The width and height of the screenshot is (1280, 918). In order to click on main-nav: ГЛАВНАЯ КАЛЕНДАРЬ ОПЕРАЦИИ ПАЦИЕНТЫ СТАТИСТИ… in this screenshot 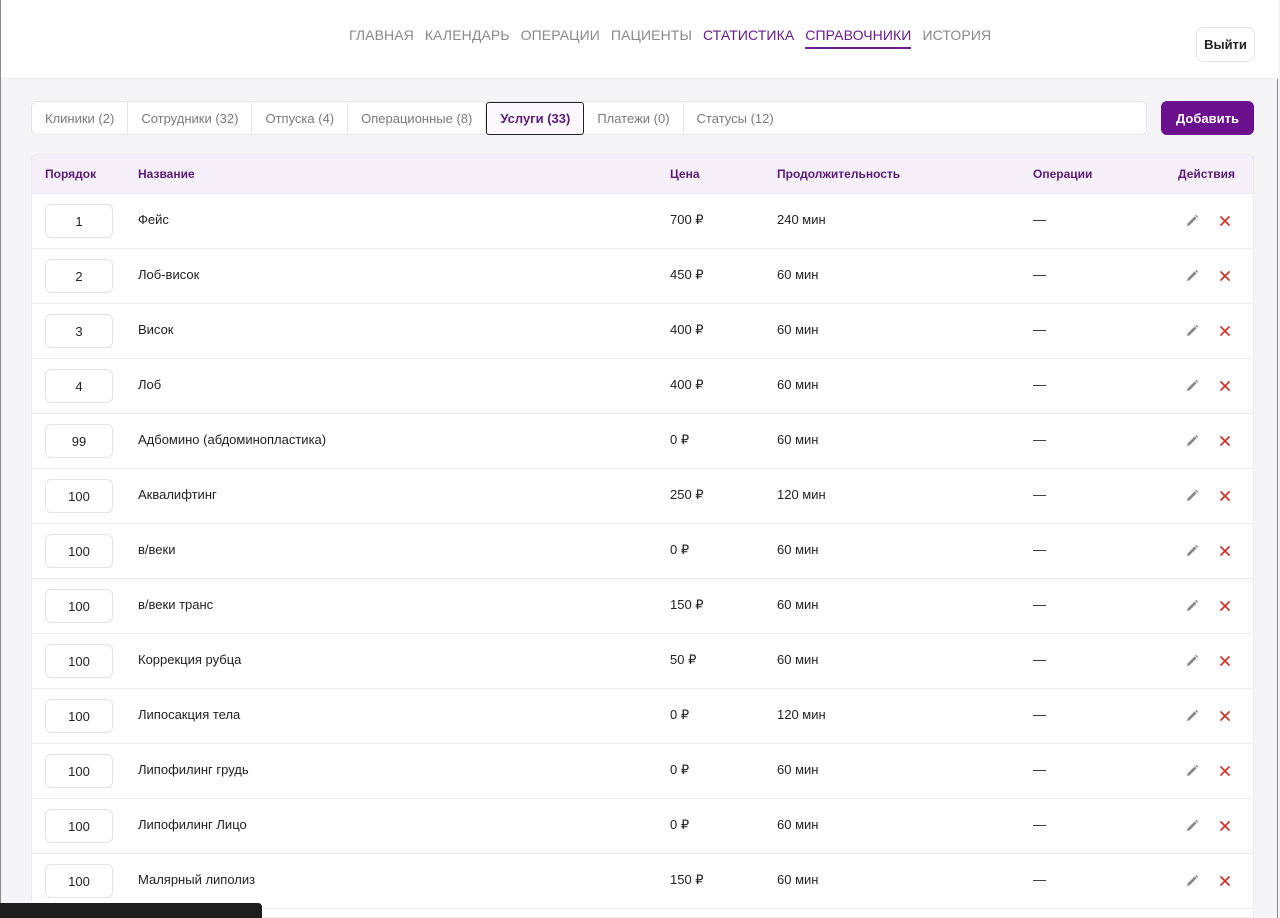, I will do `click(670, 38)`.